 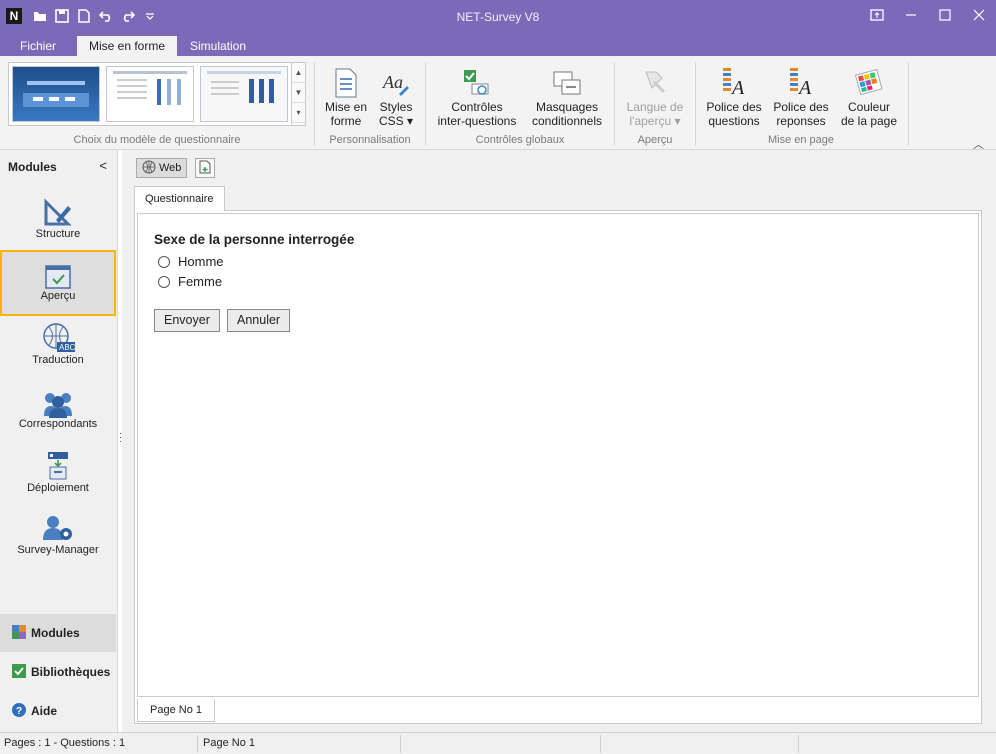 What do you see at coordinates (477, 81) in the screenshot?
I see `checklist-icon` at bounding box center [477, 81].